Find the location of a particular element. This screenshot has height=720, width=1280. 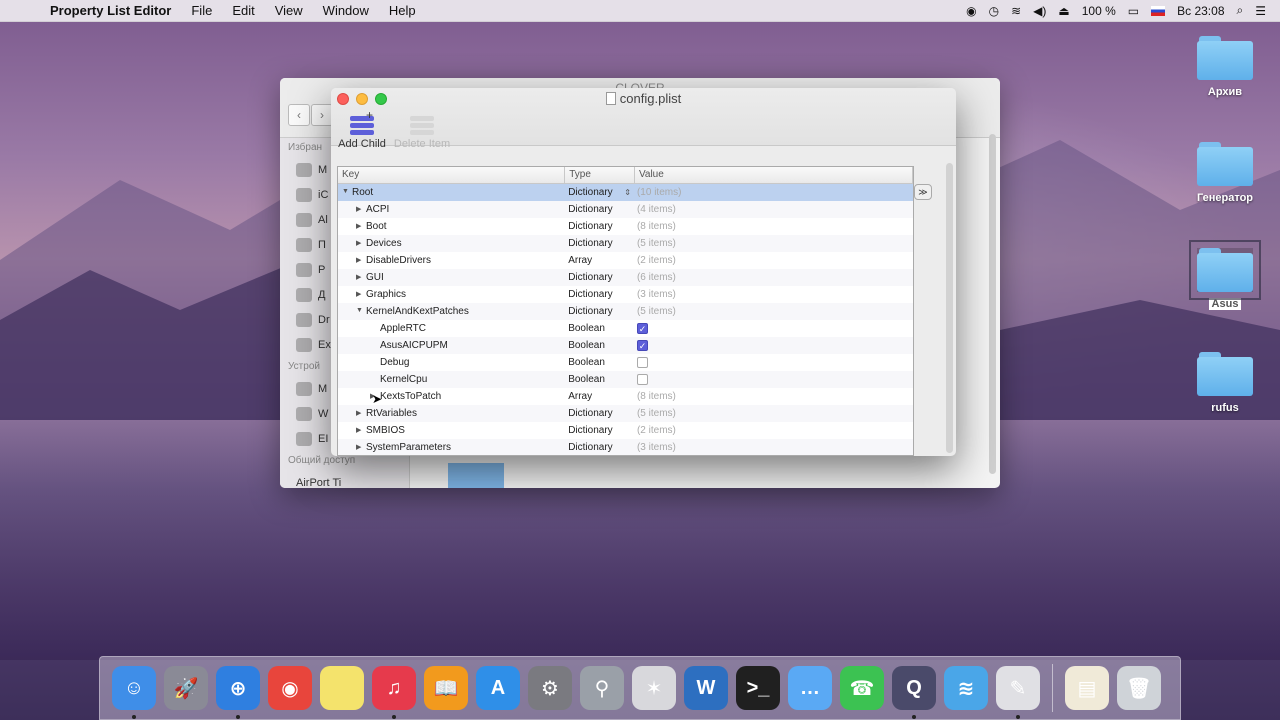

table-row: Debug Boolean is located at coordinates (625, 362).